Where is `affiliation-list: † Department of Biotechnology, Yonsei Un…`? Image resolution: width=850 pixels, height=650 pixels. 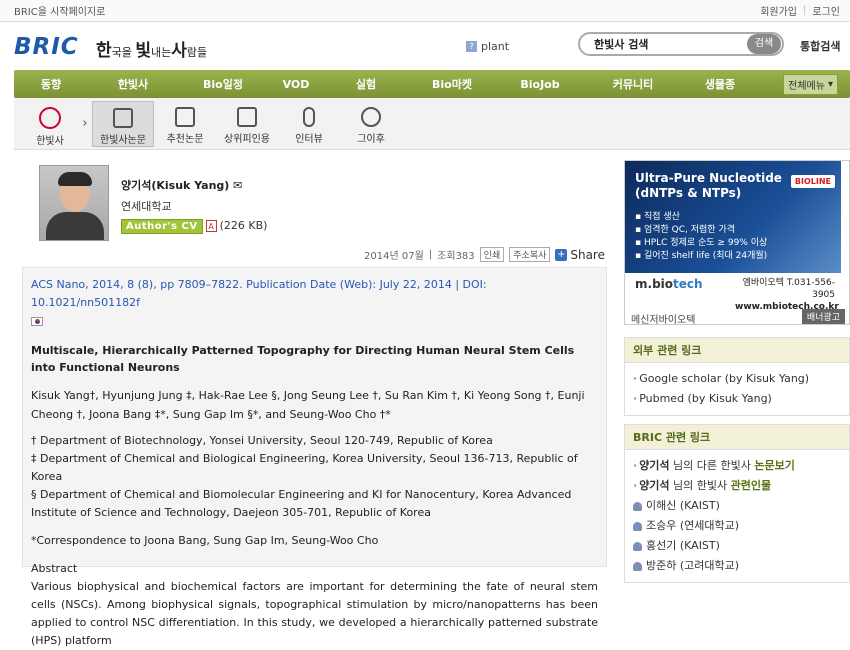 affiliation-list: † Department of Biotechnology, Yonsei Un… is located at coordinates (314, 477).